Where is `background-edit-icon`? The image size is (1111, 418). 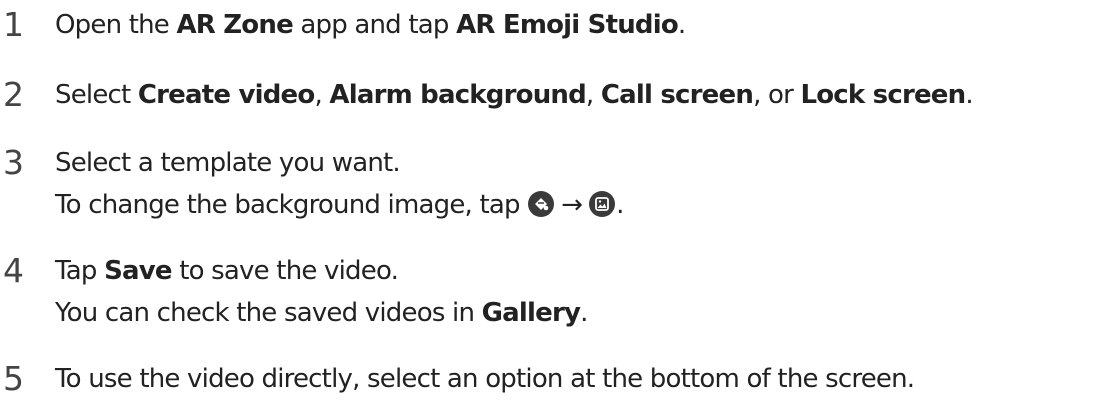 background-edit-icon is located at coordinates (541, 204).